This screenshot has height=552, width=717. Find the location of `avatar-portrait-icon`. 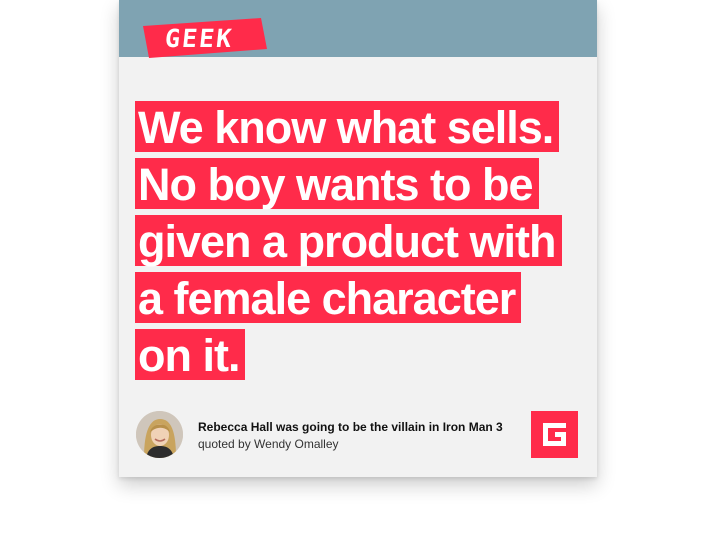

avatar-portrait-icon is located at coordinates (159, 434).